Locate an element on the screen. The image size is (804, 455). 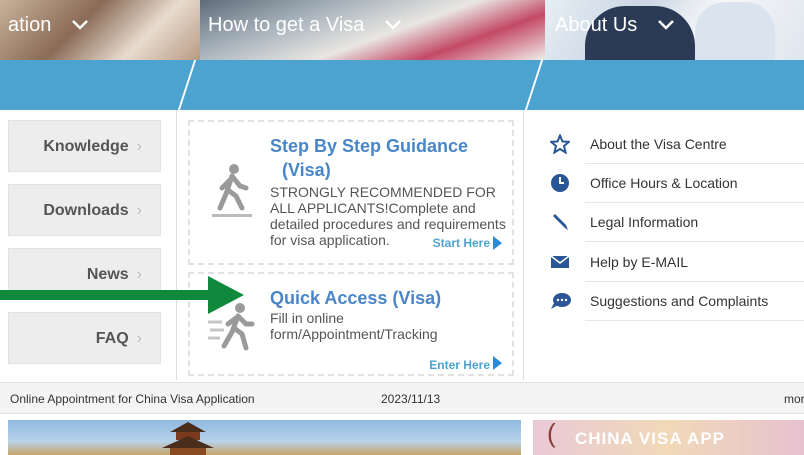
nav-tab-label: How to get a Visa is located at coordinates (286, 25).